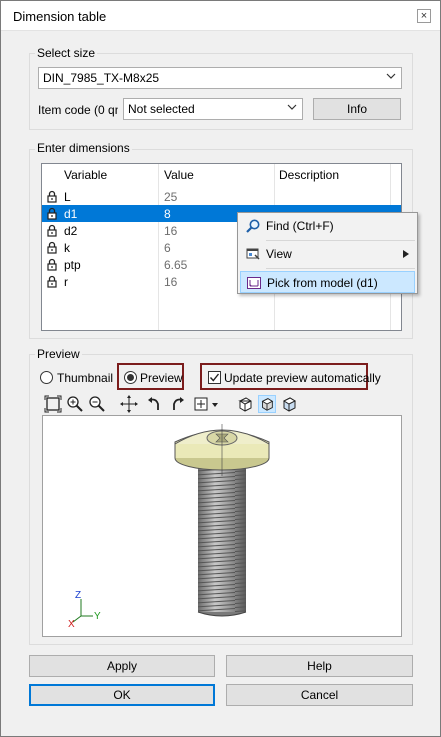 The width and height of the screenshot is (441, 737). I want to click on close-button: ×, so click(424, 16).